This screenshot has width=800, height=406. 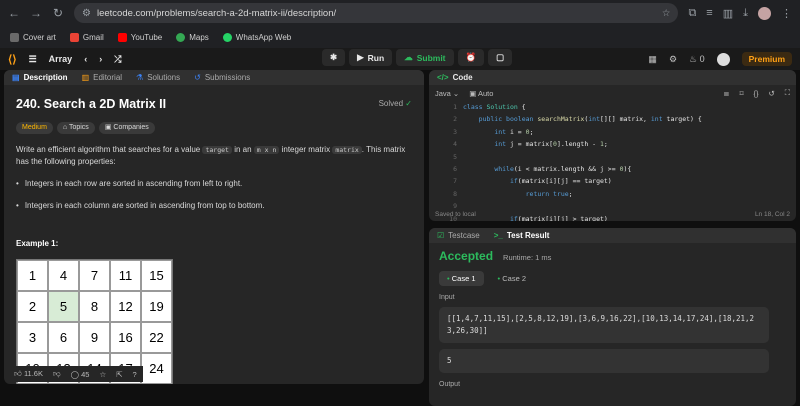 I want to click on extensions-icon: ⧉, so click(x=692, y=13).